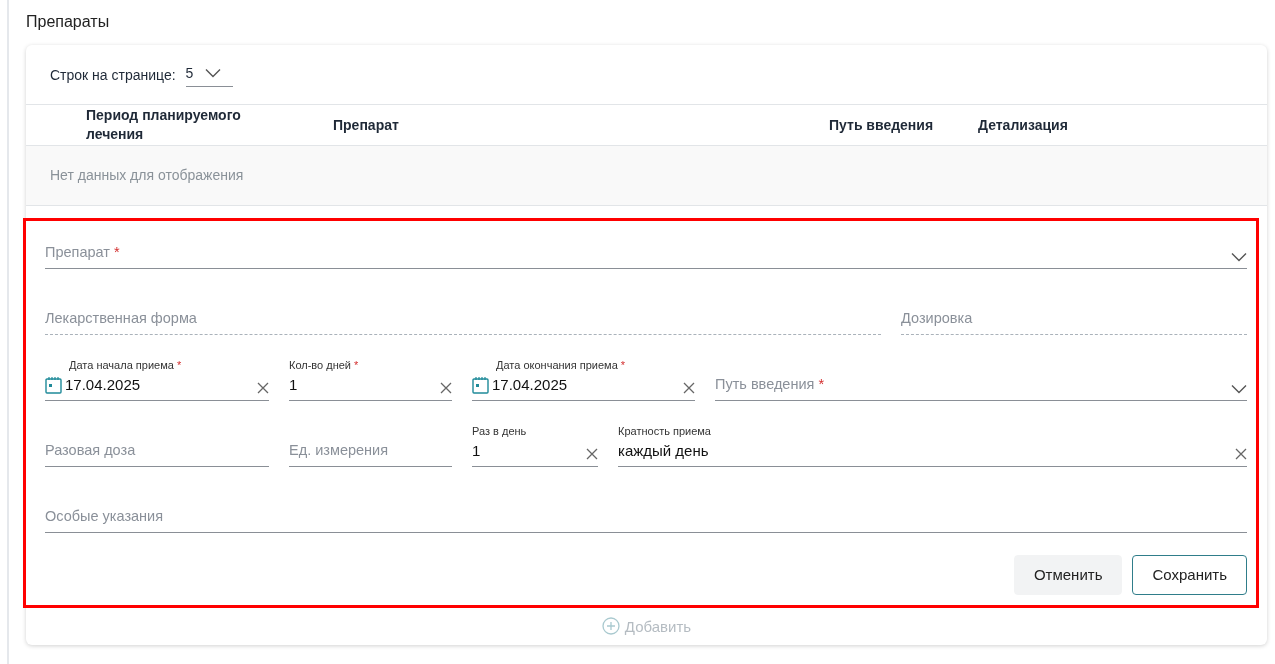  What do you see at coordinates (646, 176) in the screenshot?
I see `empty-table-message: Нет данных для отображения` at bounding box center [646, 176].